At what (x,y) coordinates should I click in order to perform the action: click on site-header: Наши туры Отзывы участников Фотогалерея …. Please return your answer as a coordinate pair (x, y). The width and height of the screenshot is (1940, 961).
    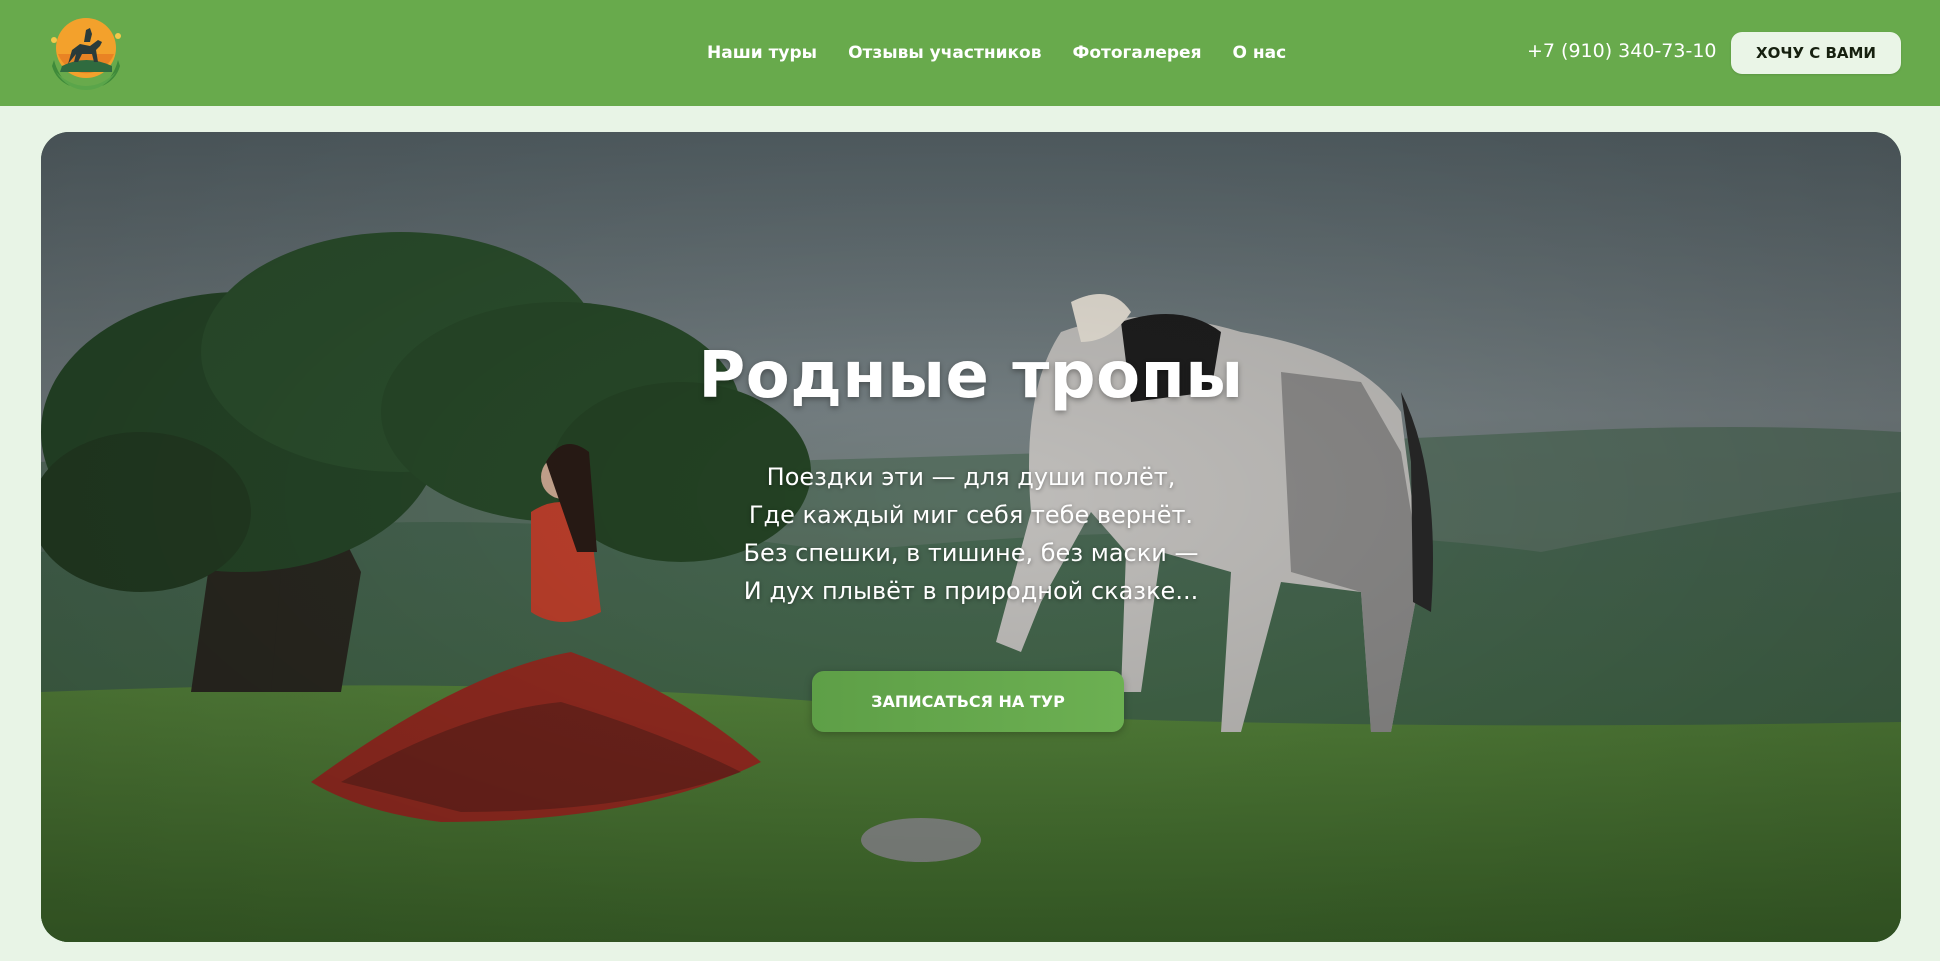
    Looking at the image, I should click on (970, 53).